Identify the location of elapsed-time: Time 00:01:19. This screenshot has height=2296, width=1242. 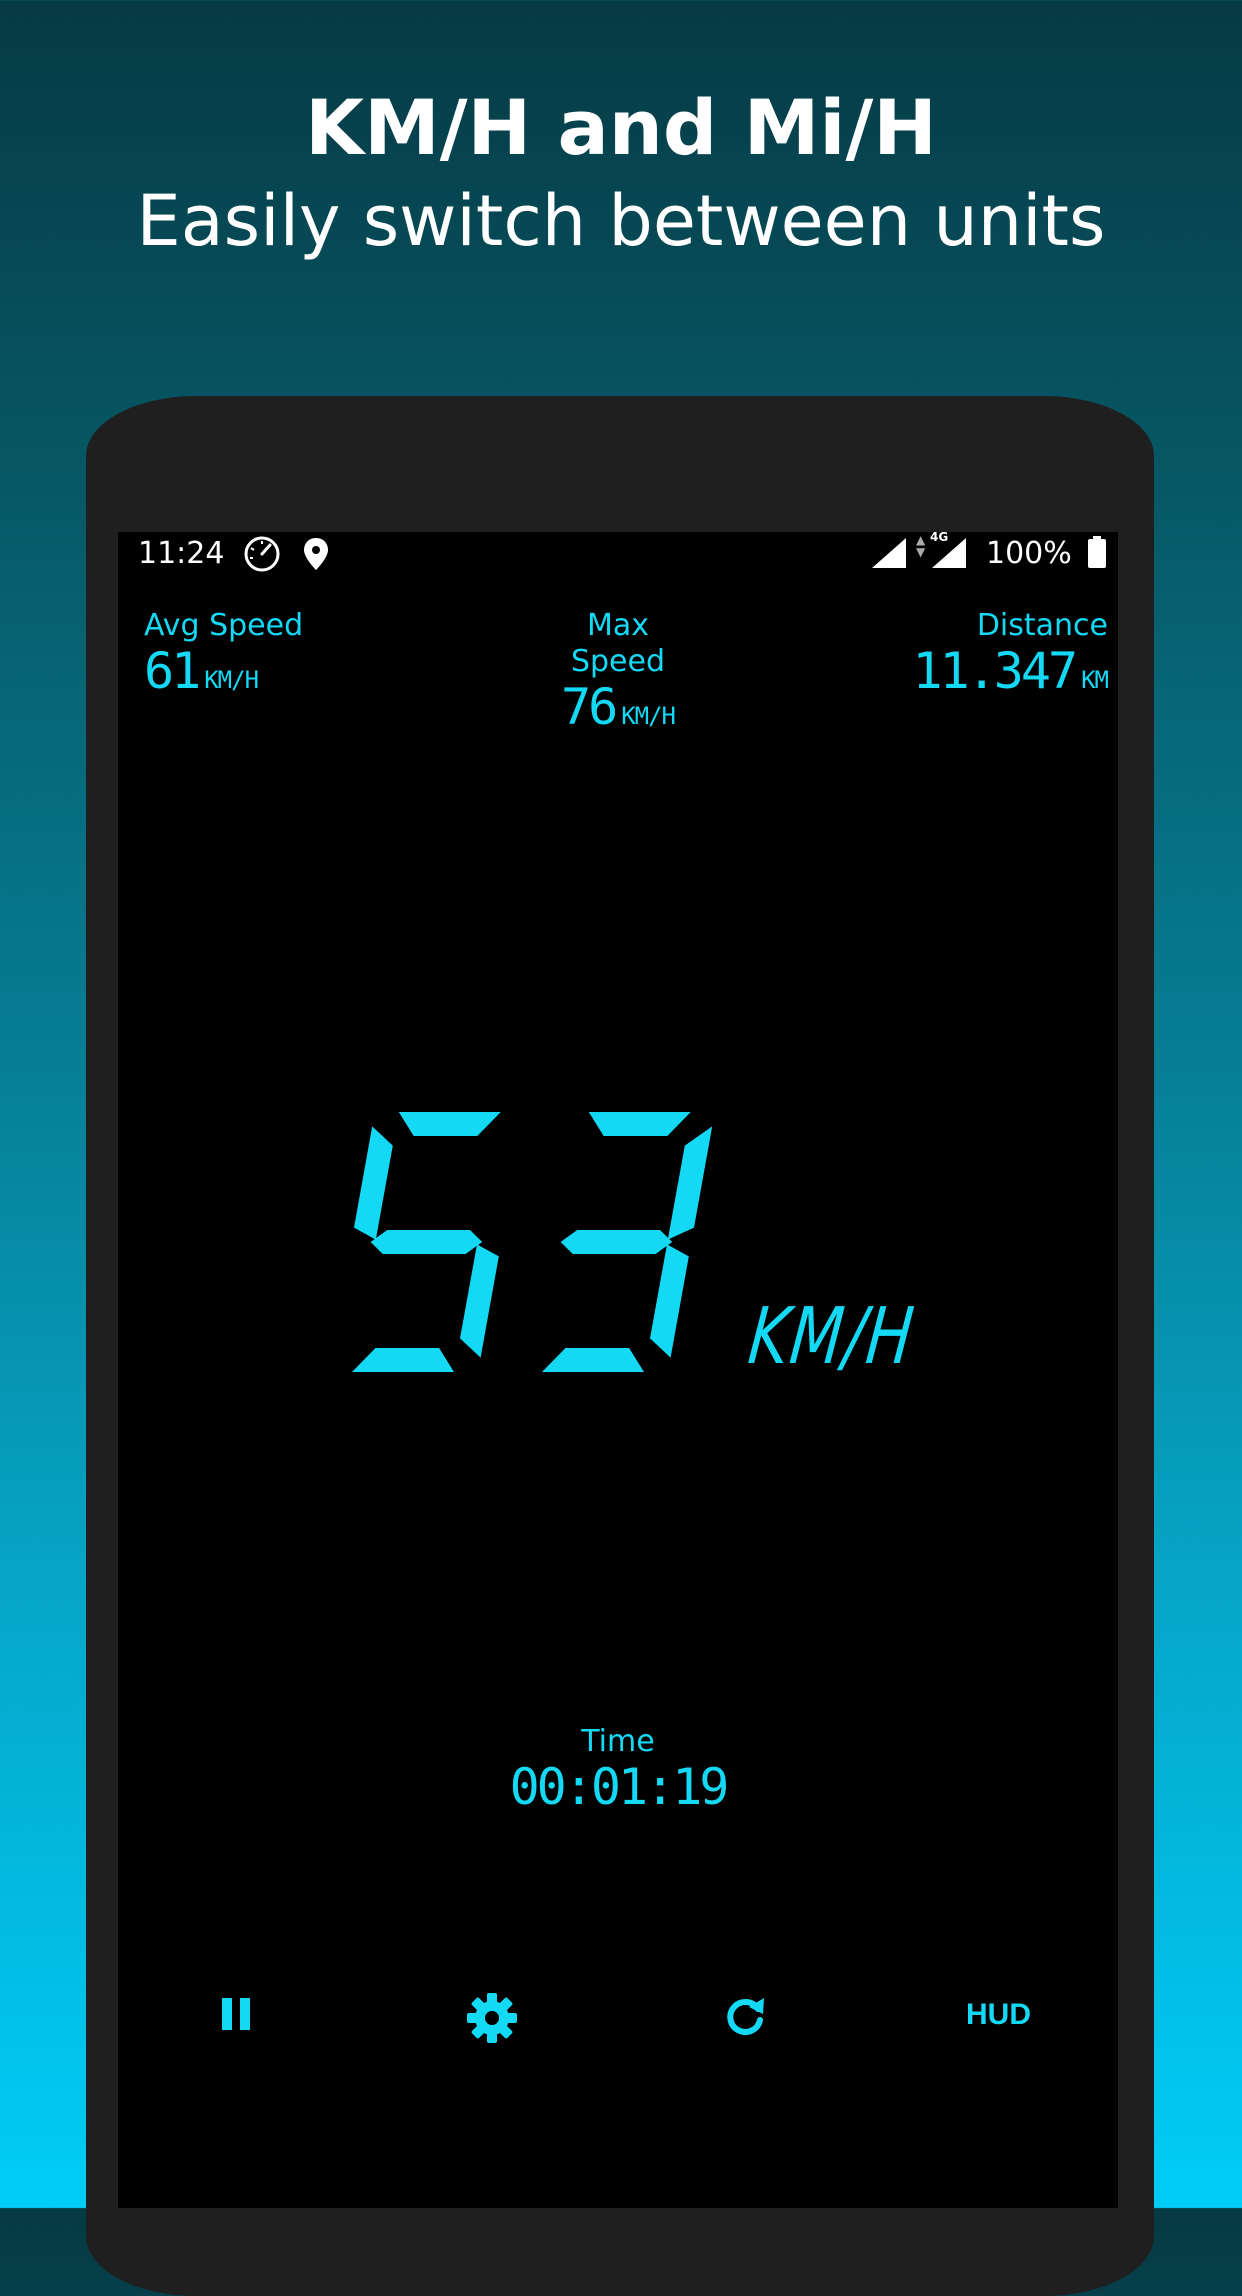
(618, 1769).